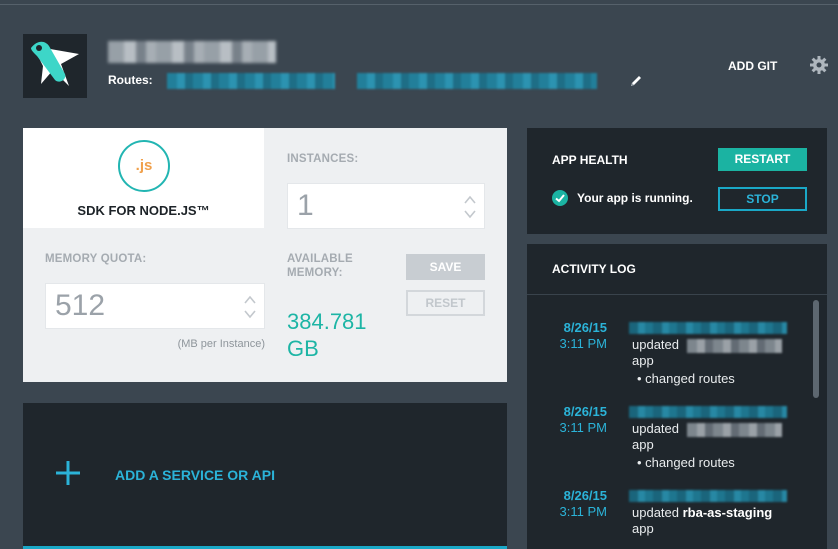 The image size is (838, 549). What do you see at coordinates (752, 66) in the screenshot?
I see `add-git-button: ADD GIT` at bounding box center [752, 66].